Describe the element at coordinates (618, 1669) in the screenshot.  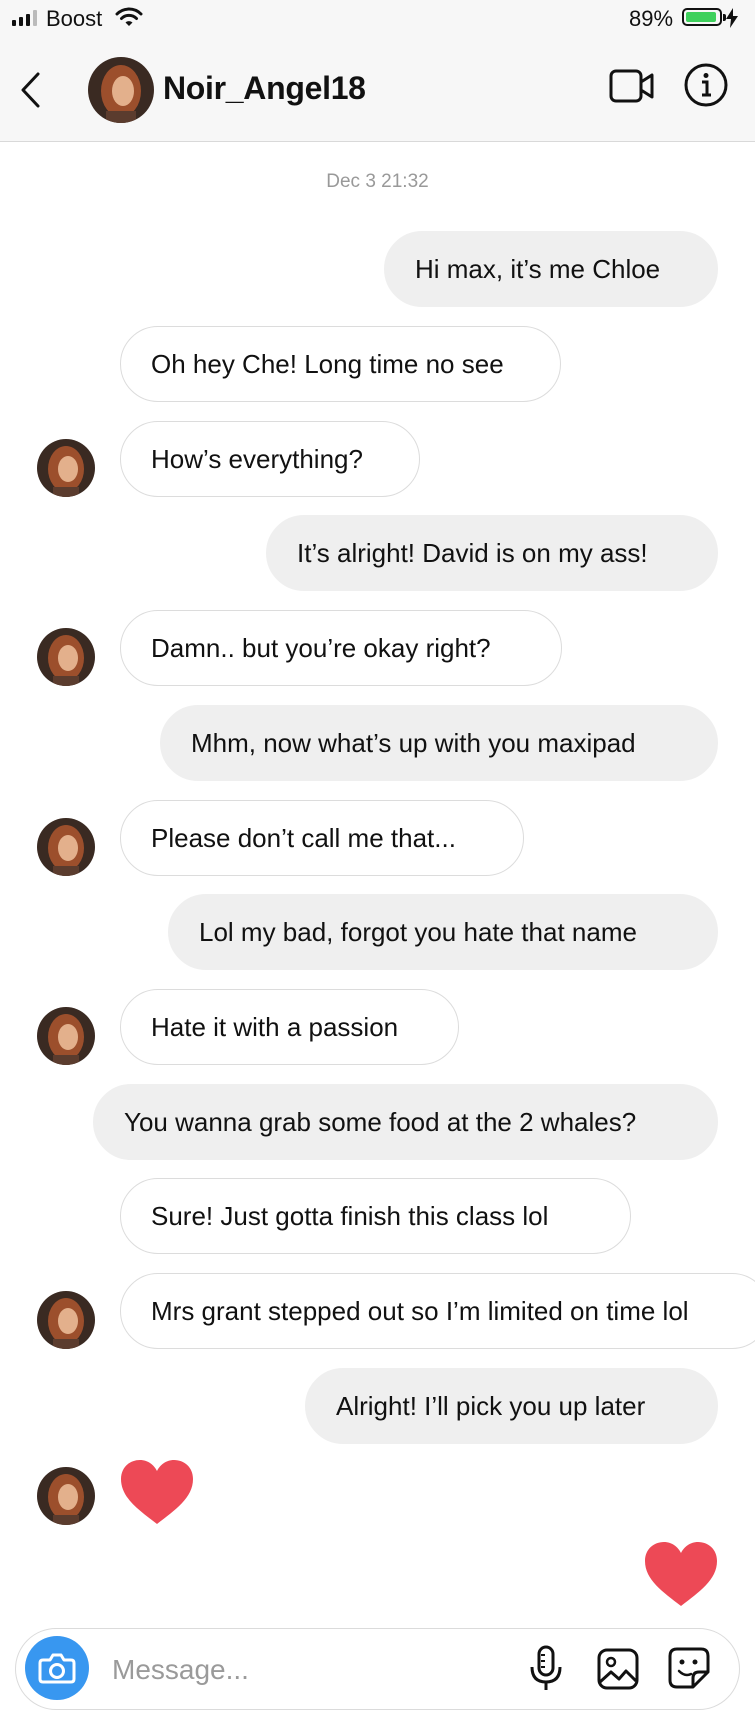
I see `gallery-icon` at that location.